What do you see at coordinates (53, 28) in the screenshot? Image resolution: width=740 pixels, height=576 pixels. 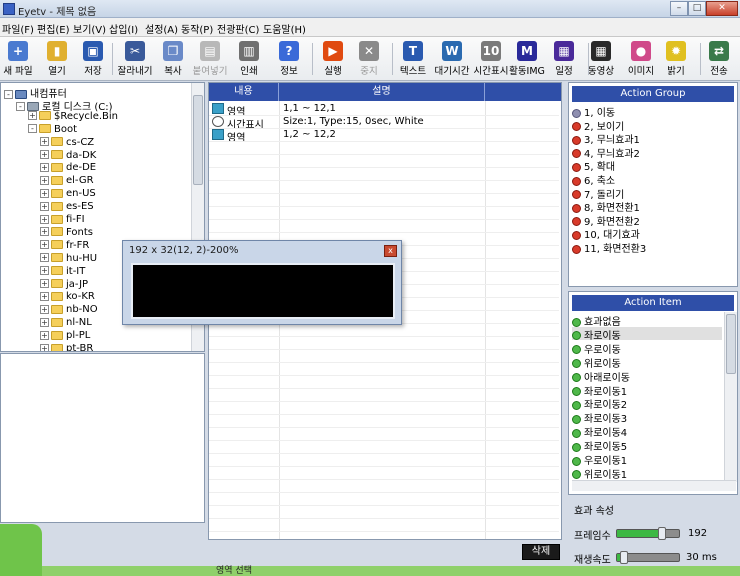 I see `menu-item-1: 편집(E)` at bounding box center [53, 28].